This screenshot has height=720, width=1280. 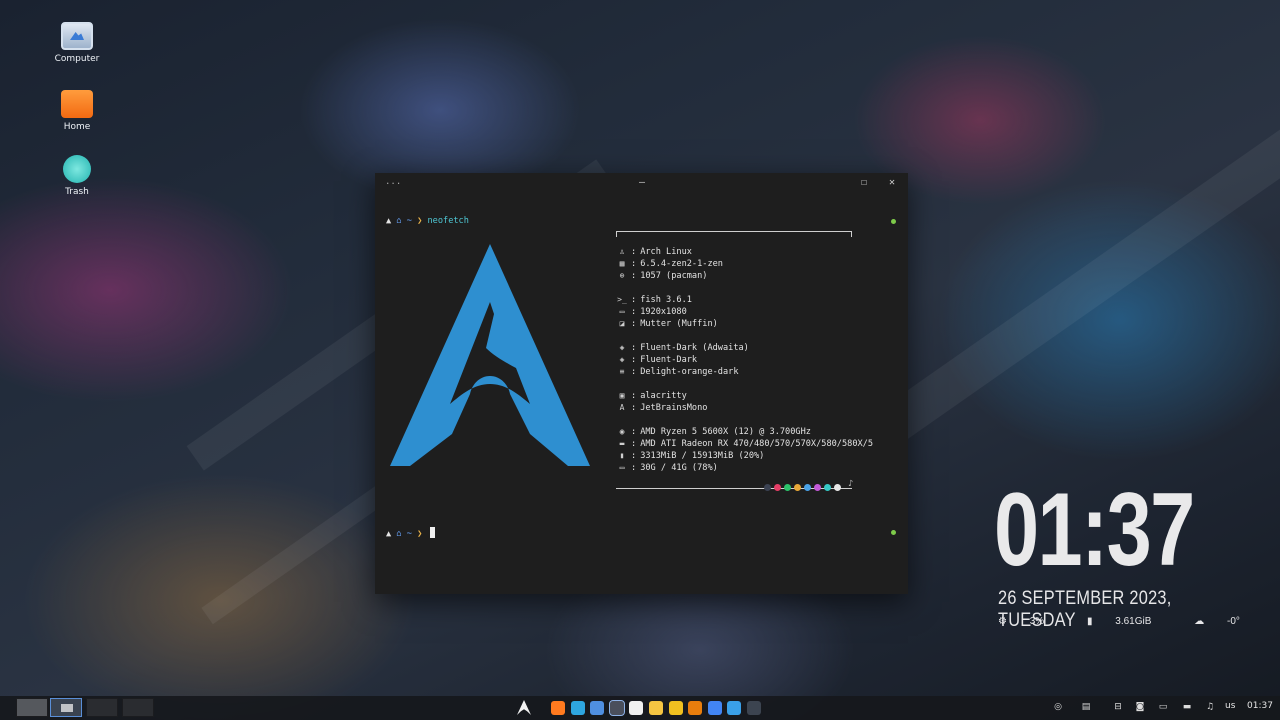 I want to click on temp-value: -0°, so click(x=1233, y=621).